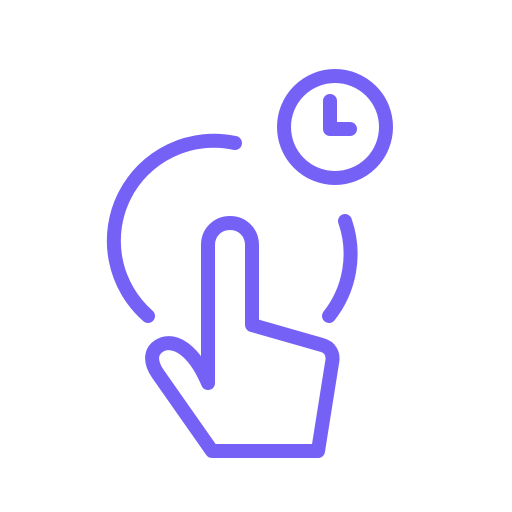 This screenshot has height=512, width=512. What do you see at coordinates (340, 268) in the screenshot?
I see `touch-radius-arc-right` at bounding box center [340, 268].